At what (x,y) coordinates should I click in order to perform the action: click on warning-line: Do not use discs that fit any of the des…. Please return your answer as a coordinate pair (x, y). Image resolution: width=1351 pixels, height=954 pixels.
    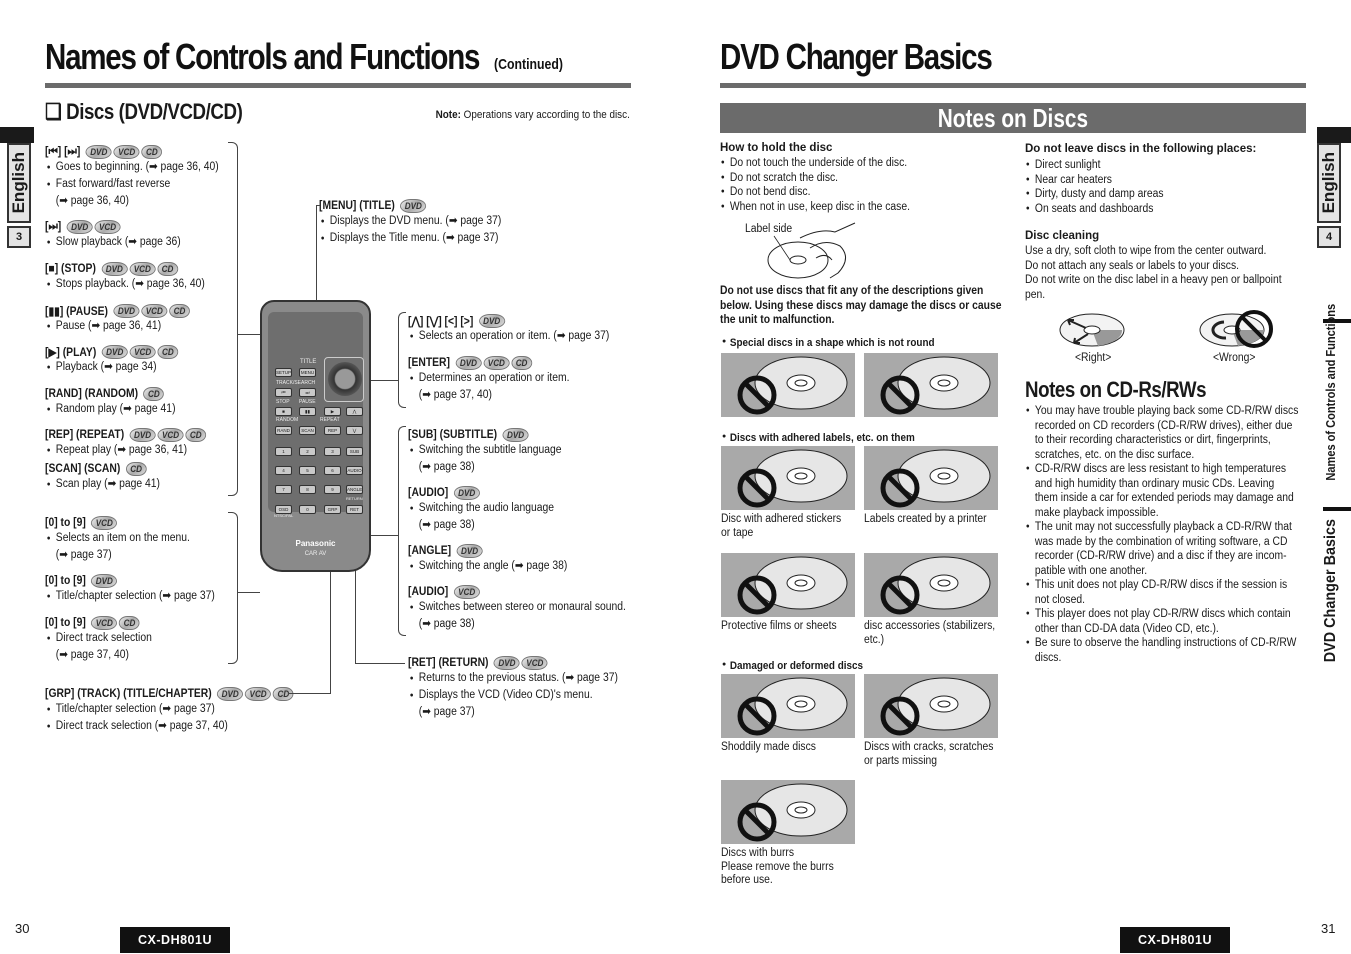
    Looking at the image, I should click on (852, 291).